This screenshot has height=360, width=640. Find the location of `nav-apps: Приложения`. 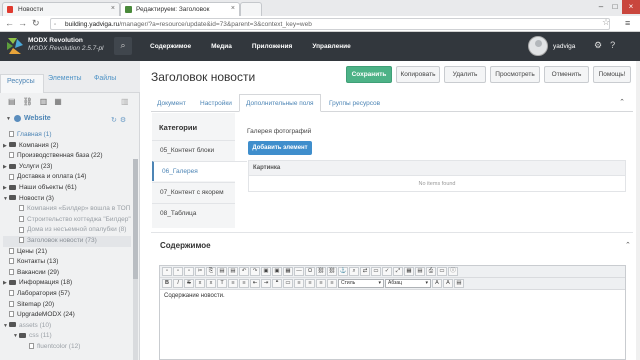

nav-apps: Приложения is located at coordinates (272, 46).